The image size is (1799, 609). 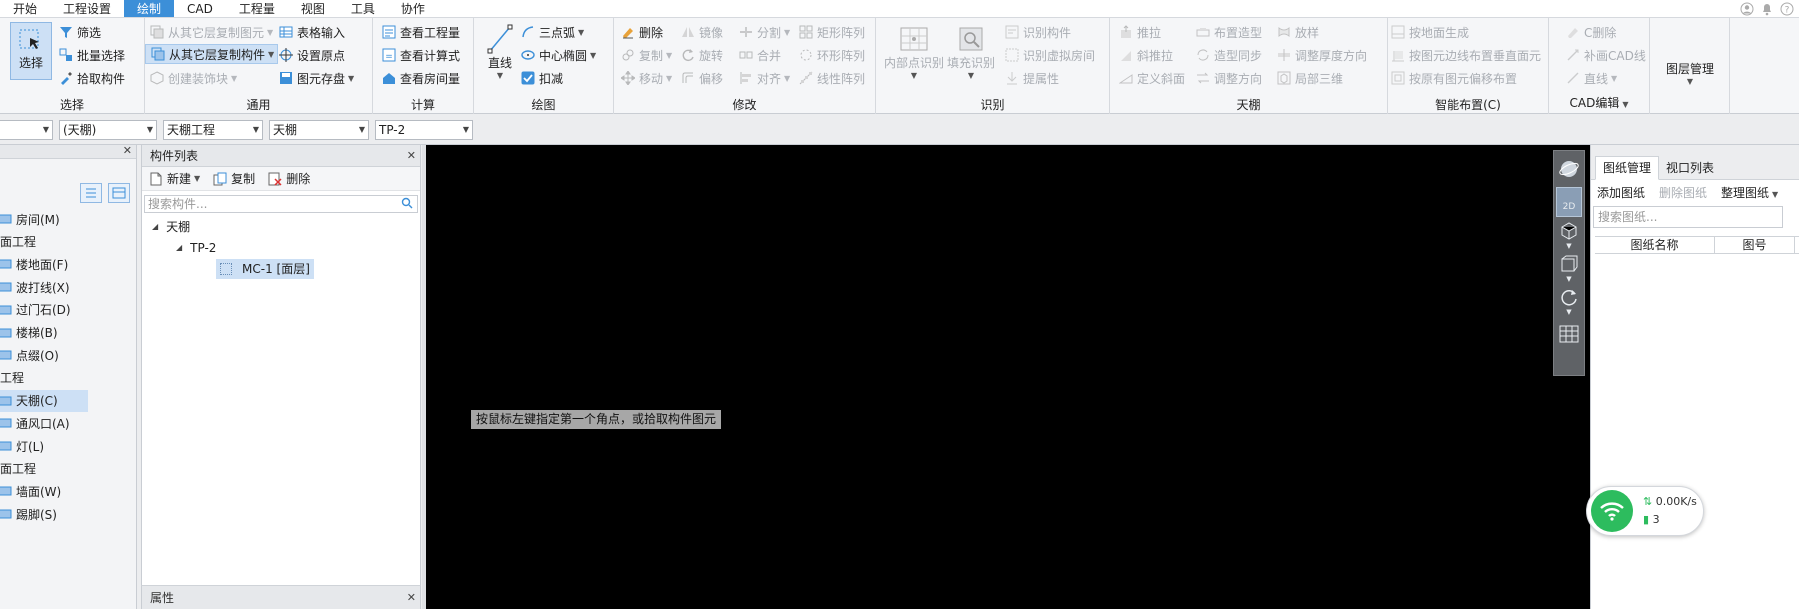 I want to click on generate-by-floor-button: 按地面生成, so click(x=1429, y=32).